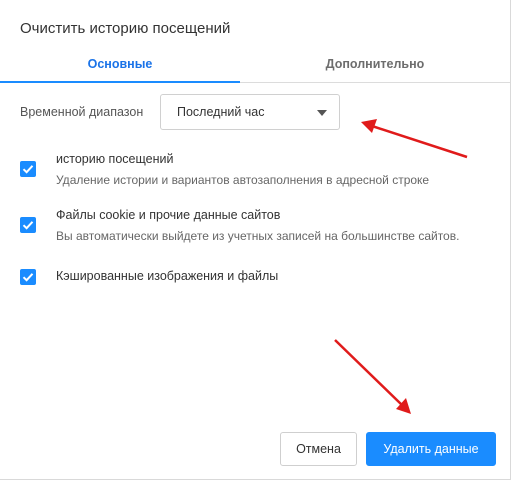  Describe the element at coordinates (322, 113) in the screenshot. I see `caret-down-icon` at that location.